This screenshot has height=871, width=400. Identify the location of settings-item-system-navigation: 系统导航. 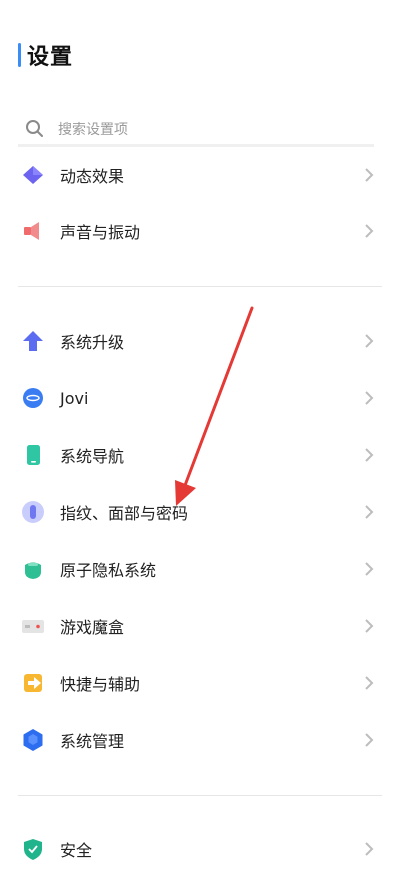
(200, 455).